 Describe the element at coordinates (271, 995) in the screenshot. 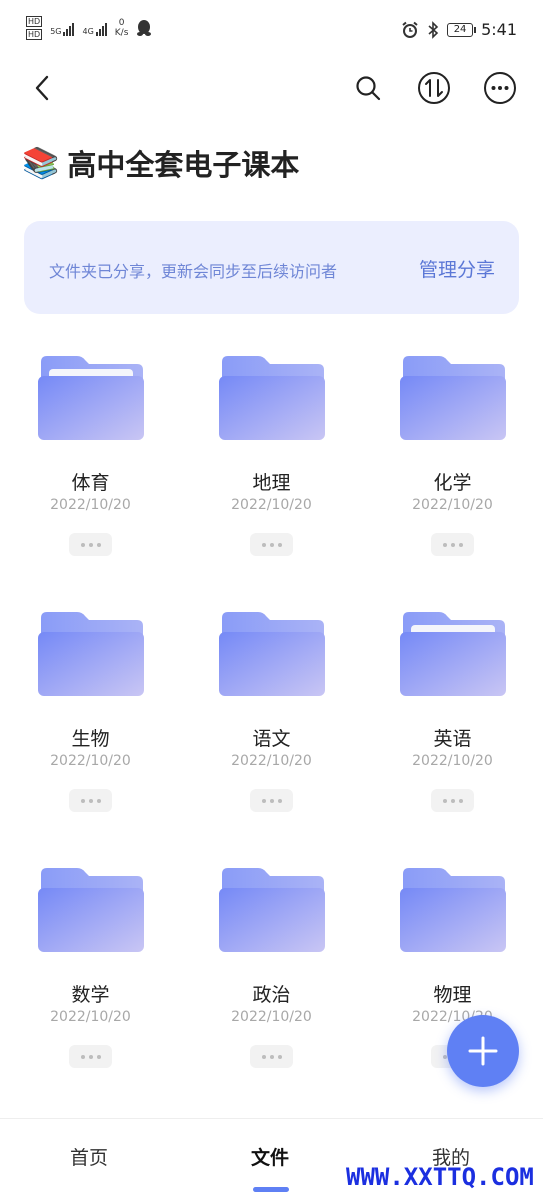

I see `folder-name: 政治` at that location.